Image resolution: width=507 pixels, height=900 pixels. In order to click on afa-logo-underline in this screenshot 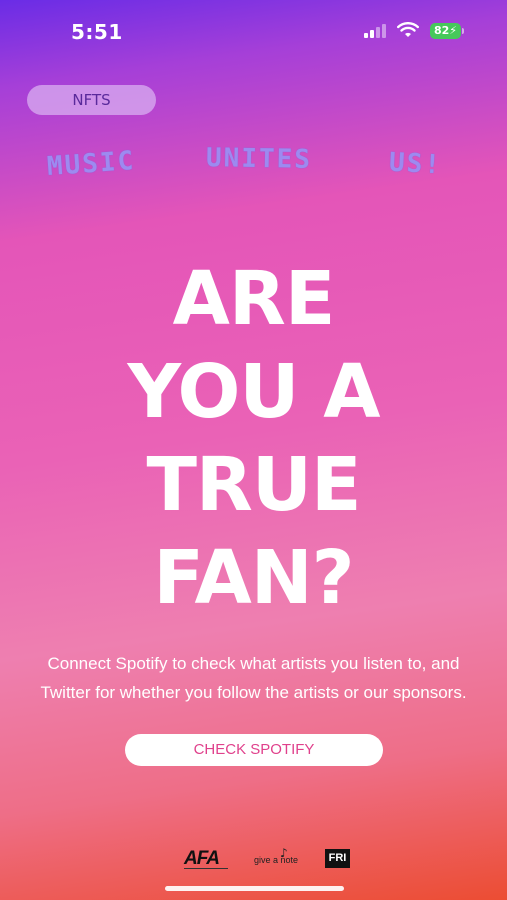, I will do `click(206, 868)`.